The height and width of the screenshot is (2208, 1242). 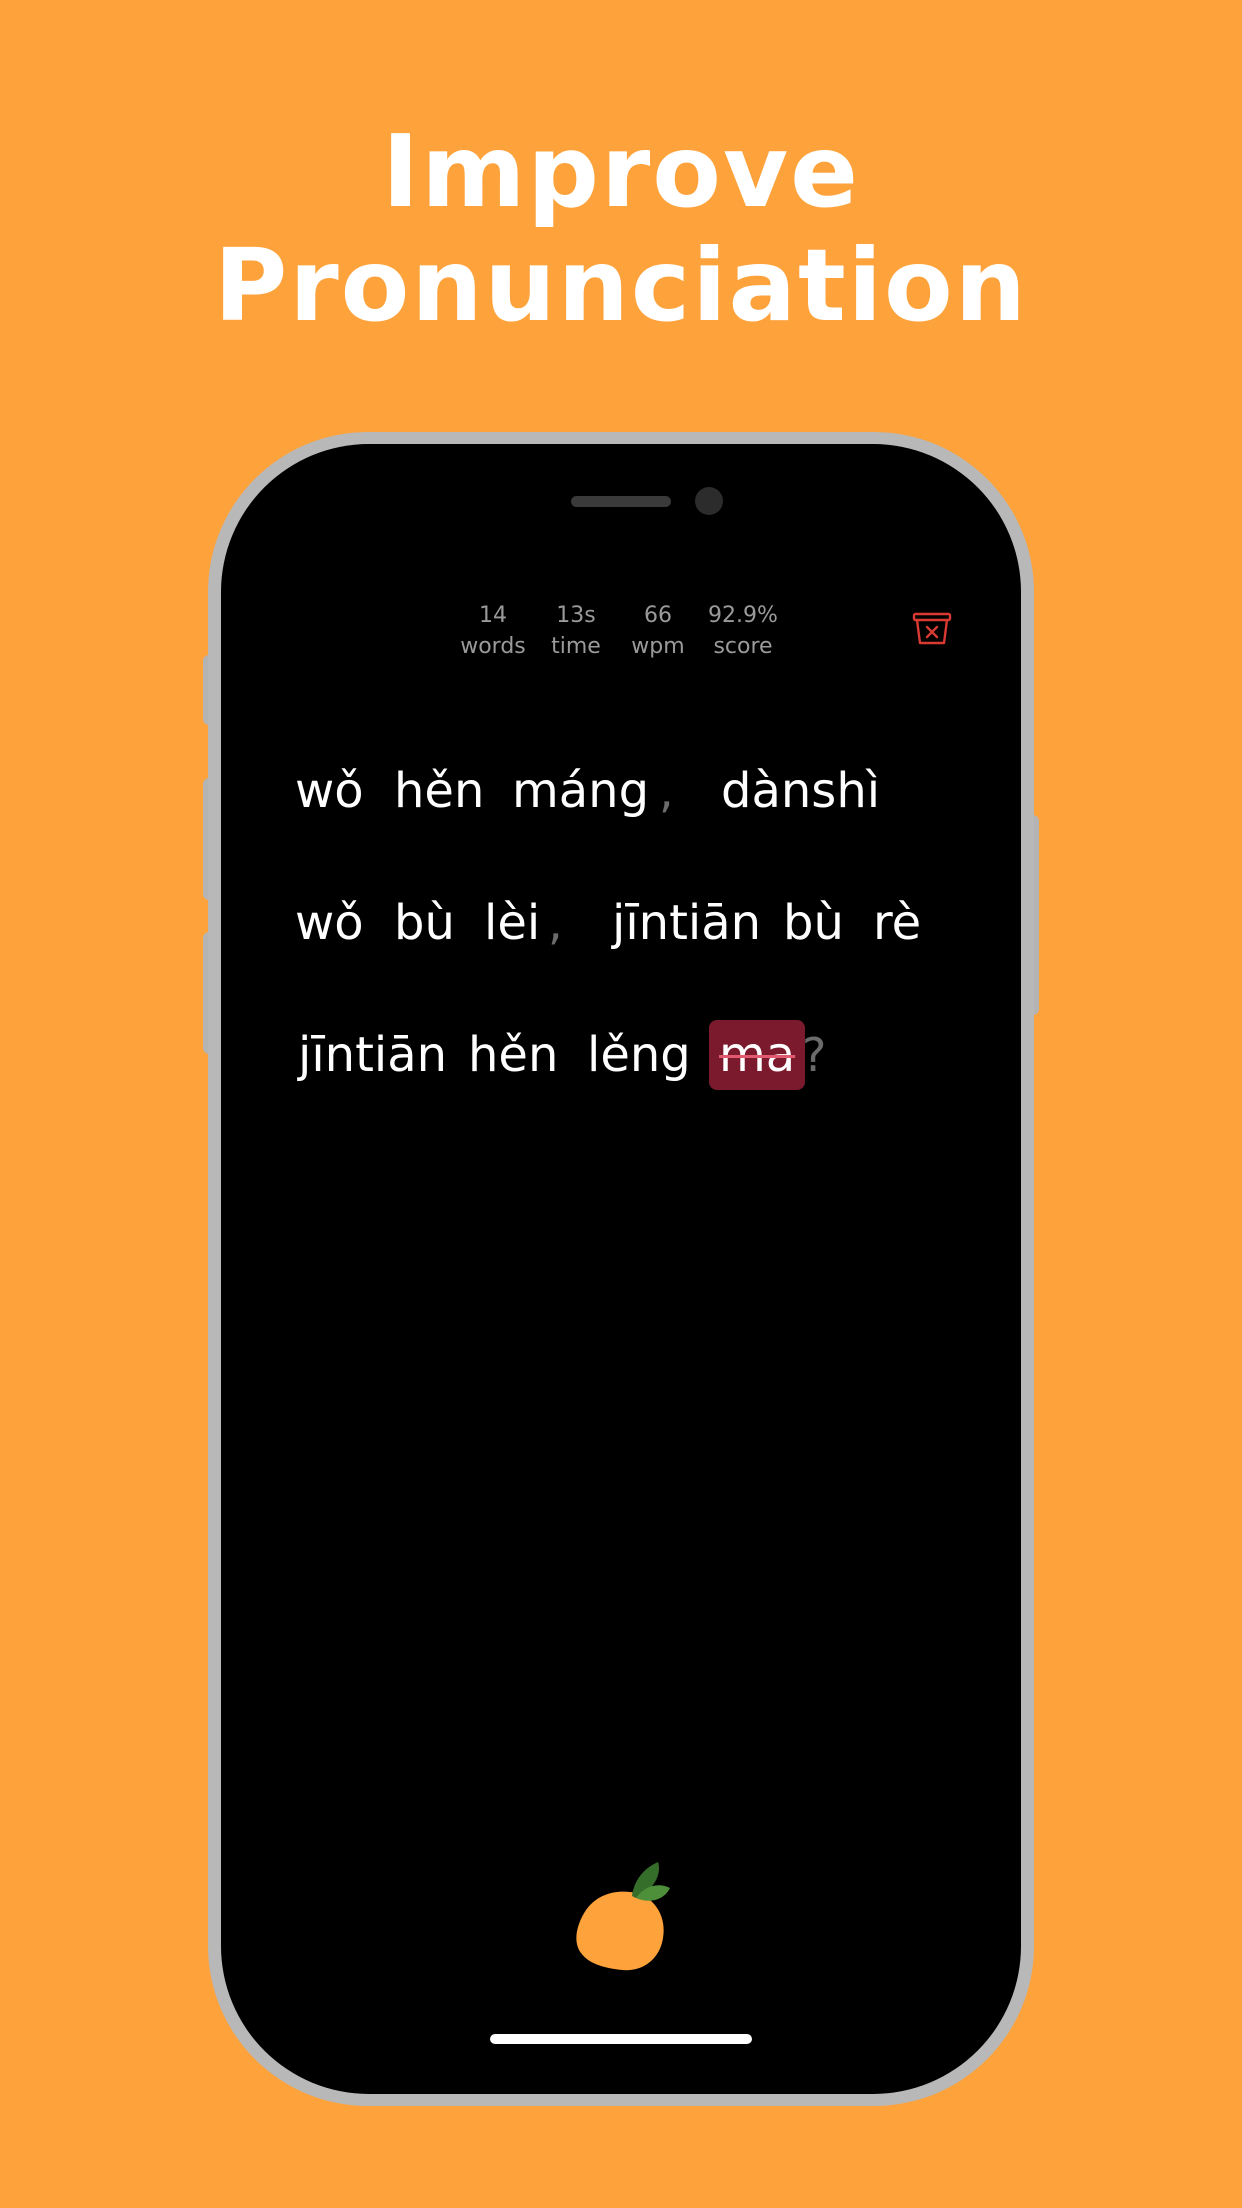 What do you see at coordinates (743, 646) in the screenshot?
I see `stat-score-label: score` at bounding box center [743, 646].